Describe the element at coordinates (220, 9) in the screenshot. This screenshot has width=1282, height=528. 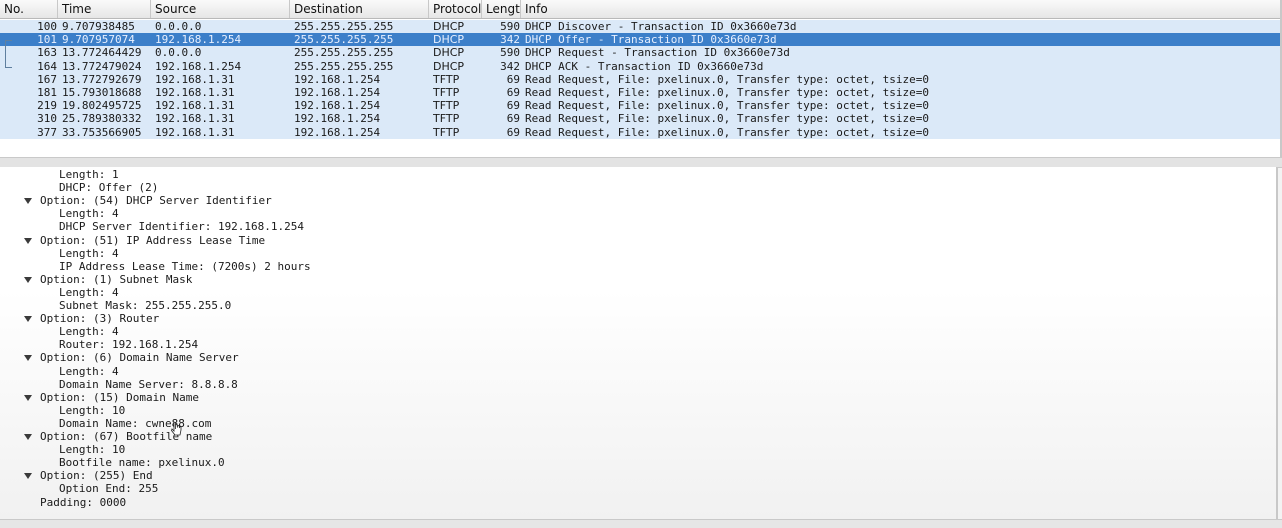
I see `column-header-source: Source` at that location.